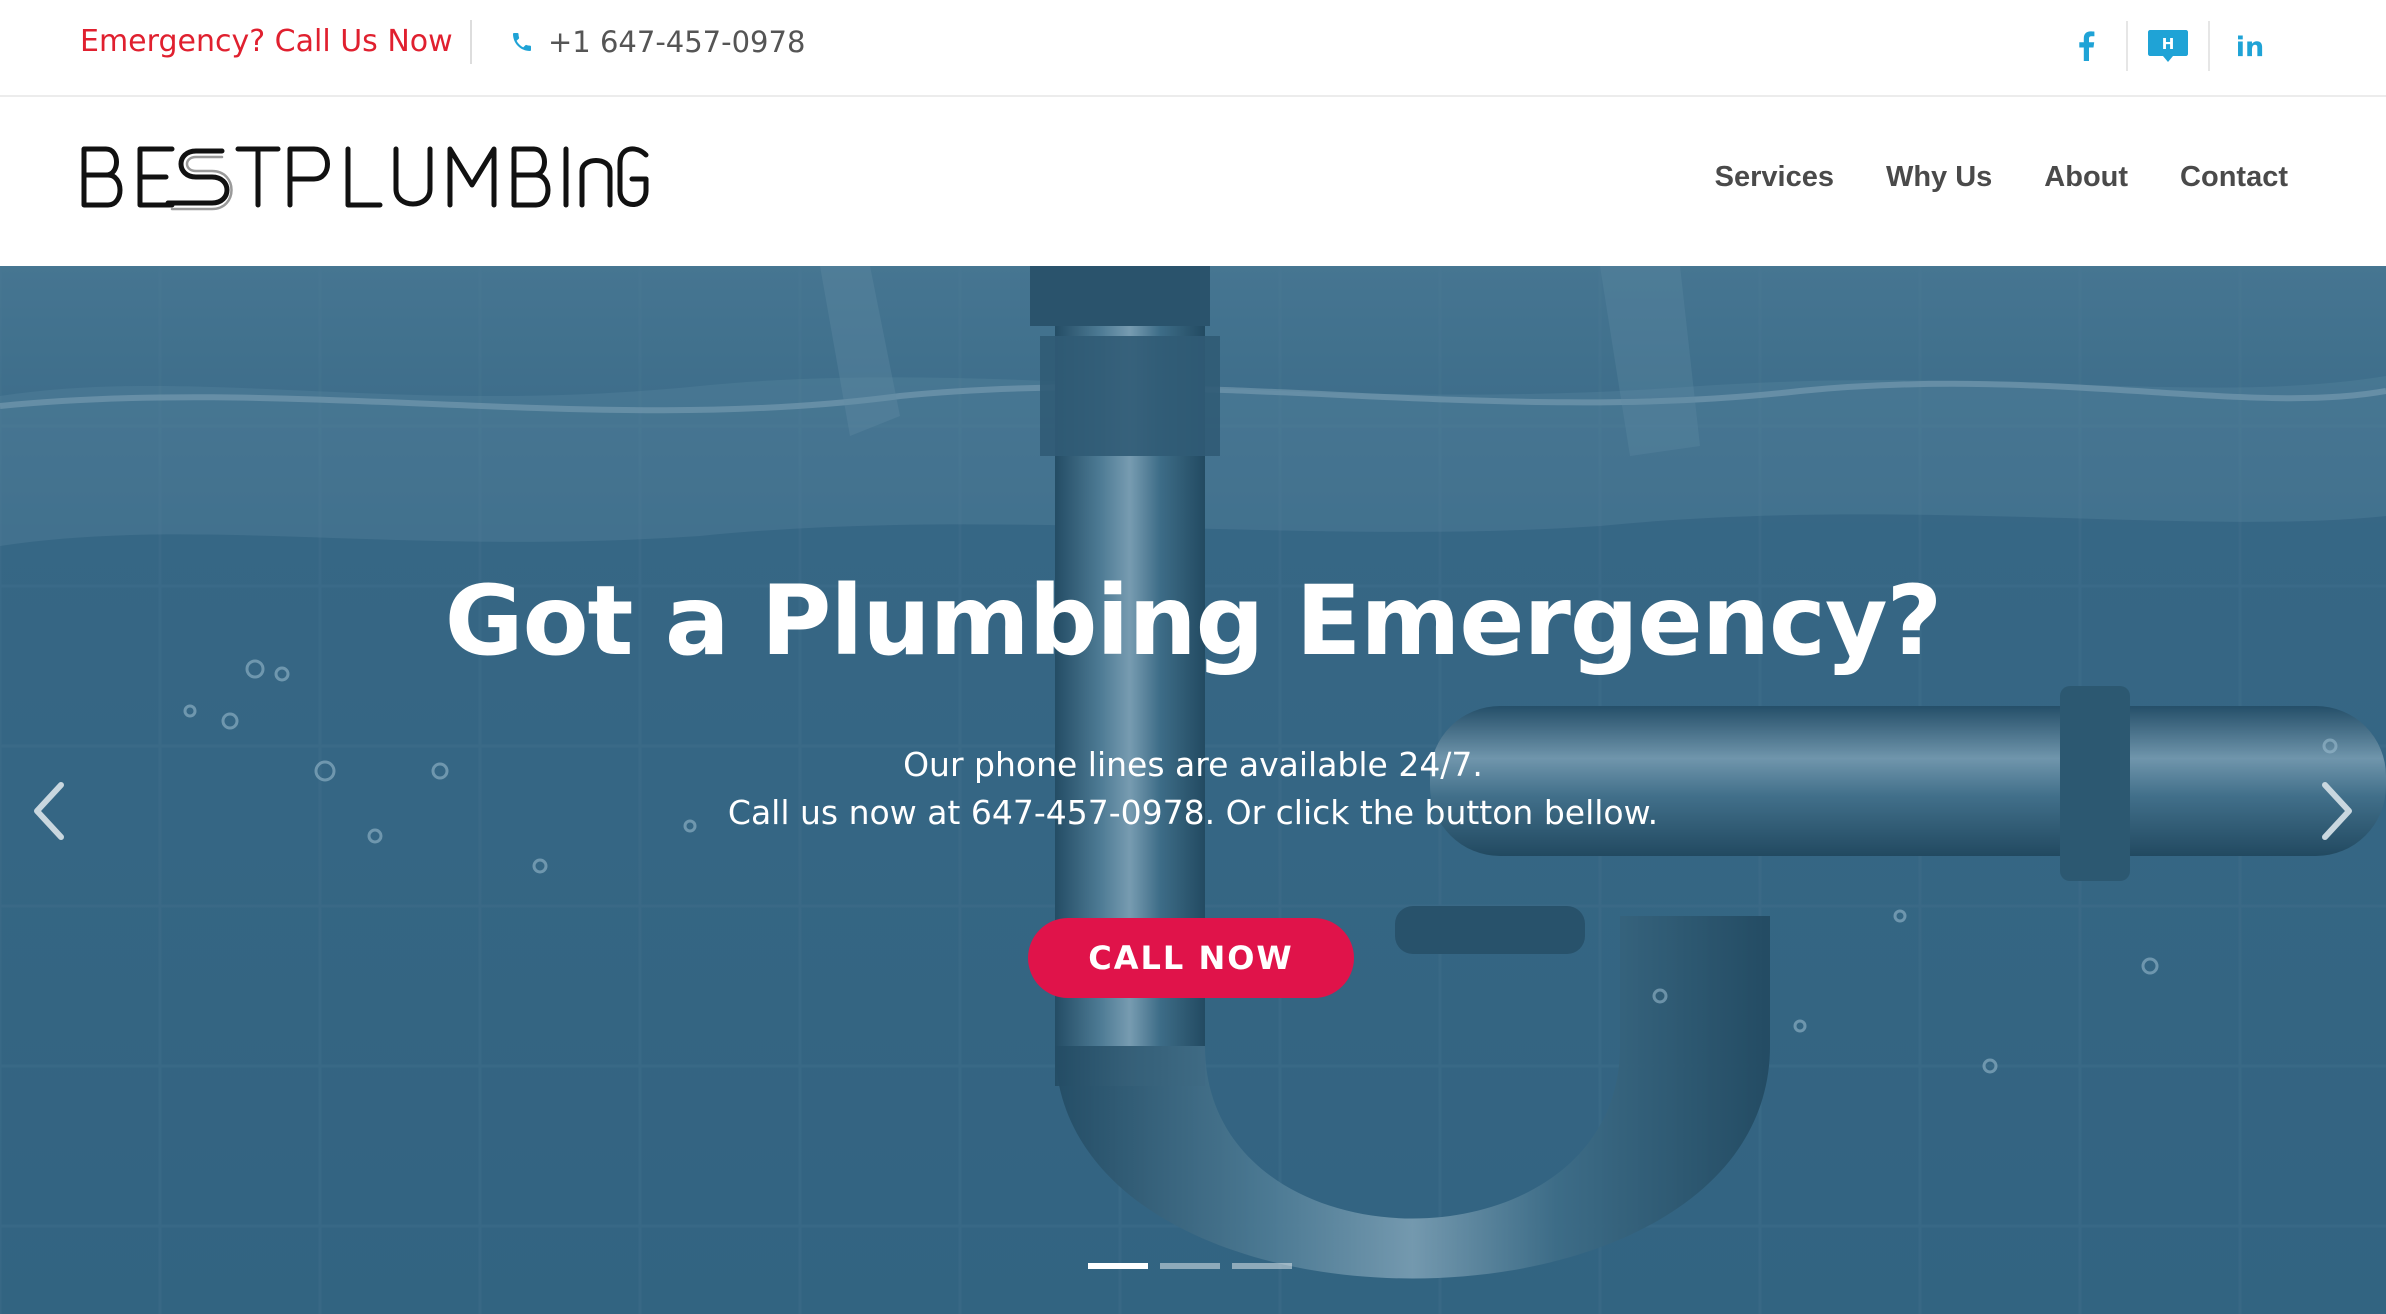  What do you see at coordinates (2086, 177) in the screenshot?
I see `nav-about: About` at bounding box center [2086, 177].